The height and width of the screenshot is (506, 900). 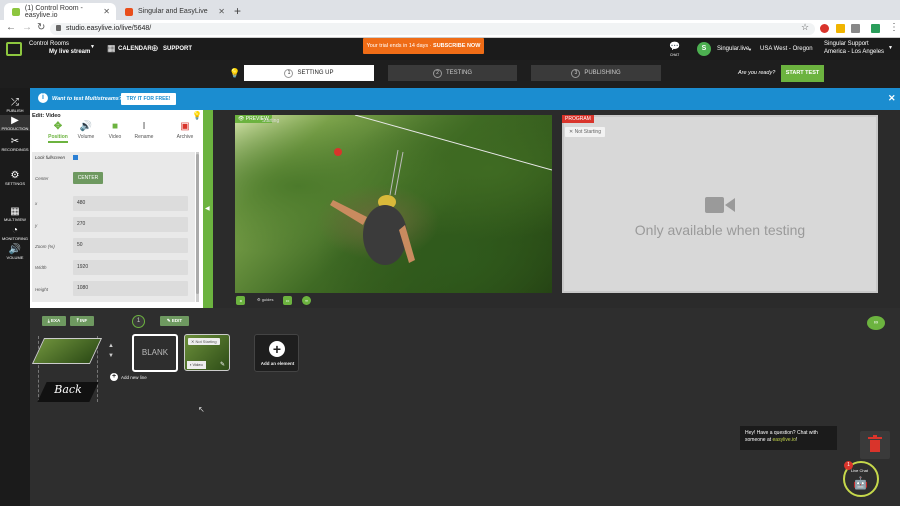 What do you see at coordinates (129, 11) in the screenshot?
I see `singular-favicon-icon` at bounding box center [129, 11].